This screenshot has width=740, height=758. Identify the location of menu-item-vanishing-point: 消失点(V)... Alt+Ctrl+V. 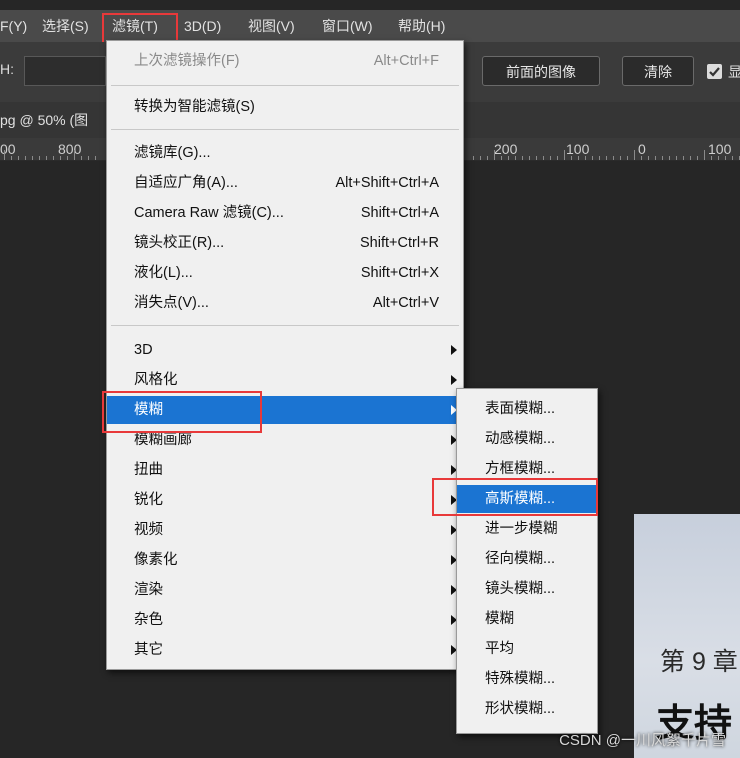
(285, 303).